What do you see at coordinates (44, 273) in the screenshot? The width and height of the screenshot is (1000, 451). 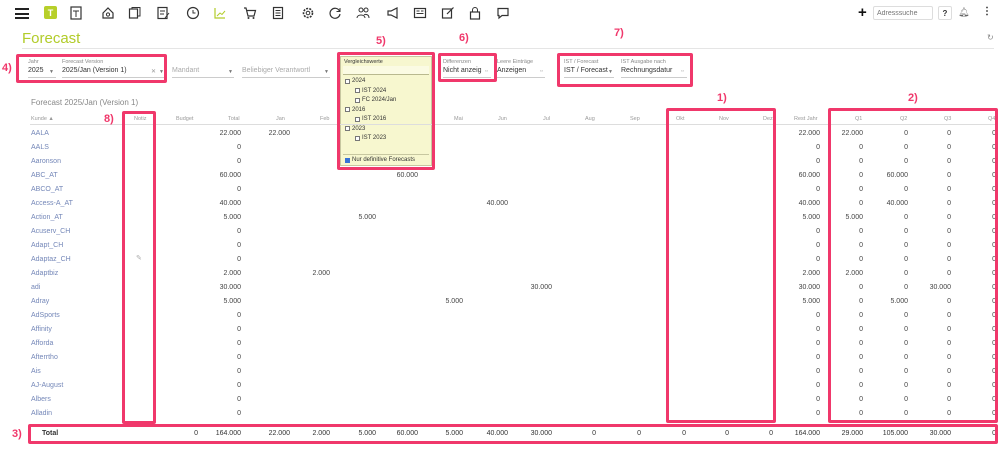 I see `customer-link: Adaptbiz` at bounding box center [44, 273].